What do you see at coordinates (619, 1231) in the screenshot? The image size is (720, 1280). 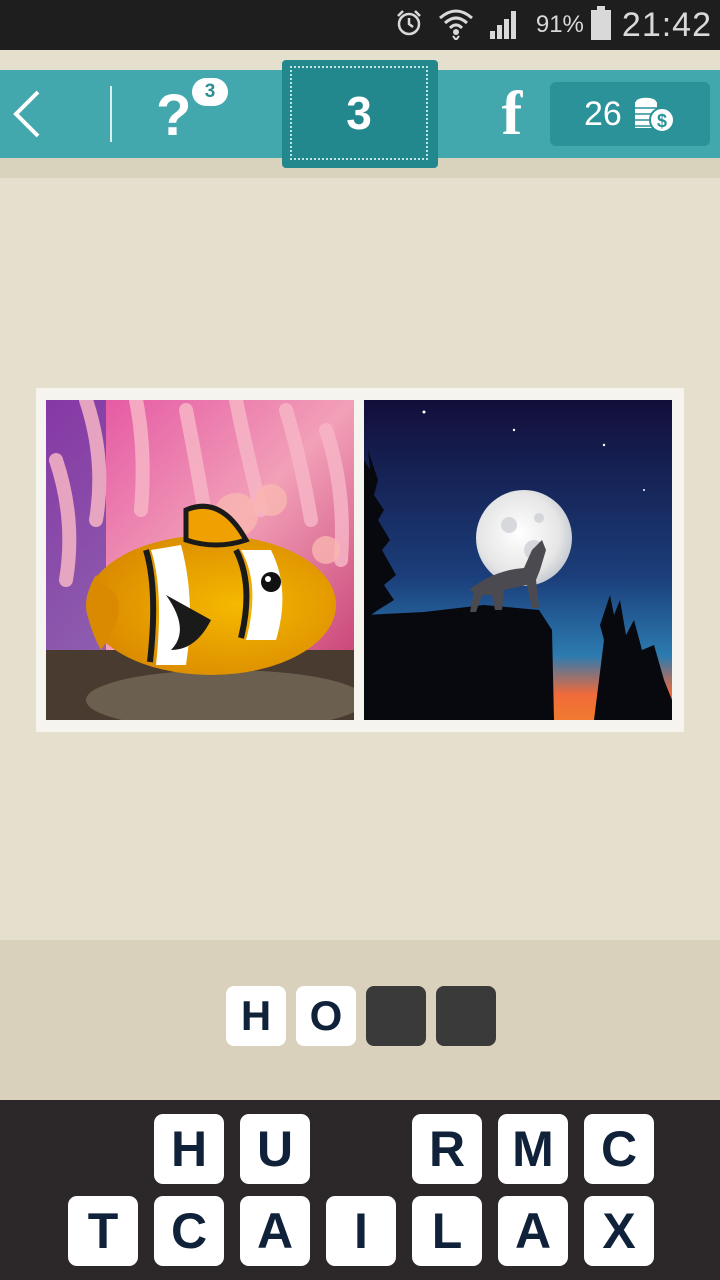 I see `letter-key: X` at bounding box center [619, 1231].